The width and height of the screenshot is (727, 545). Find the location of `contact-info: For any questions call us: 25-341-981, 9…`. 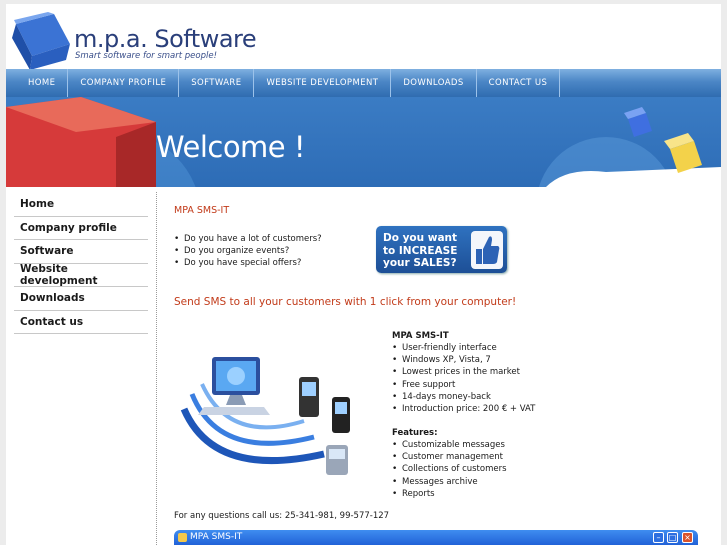

contact-info: For any questions call us: 25-341-981, 9… is located at coordinates (282, 516).